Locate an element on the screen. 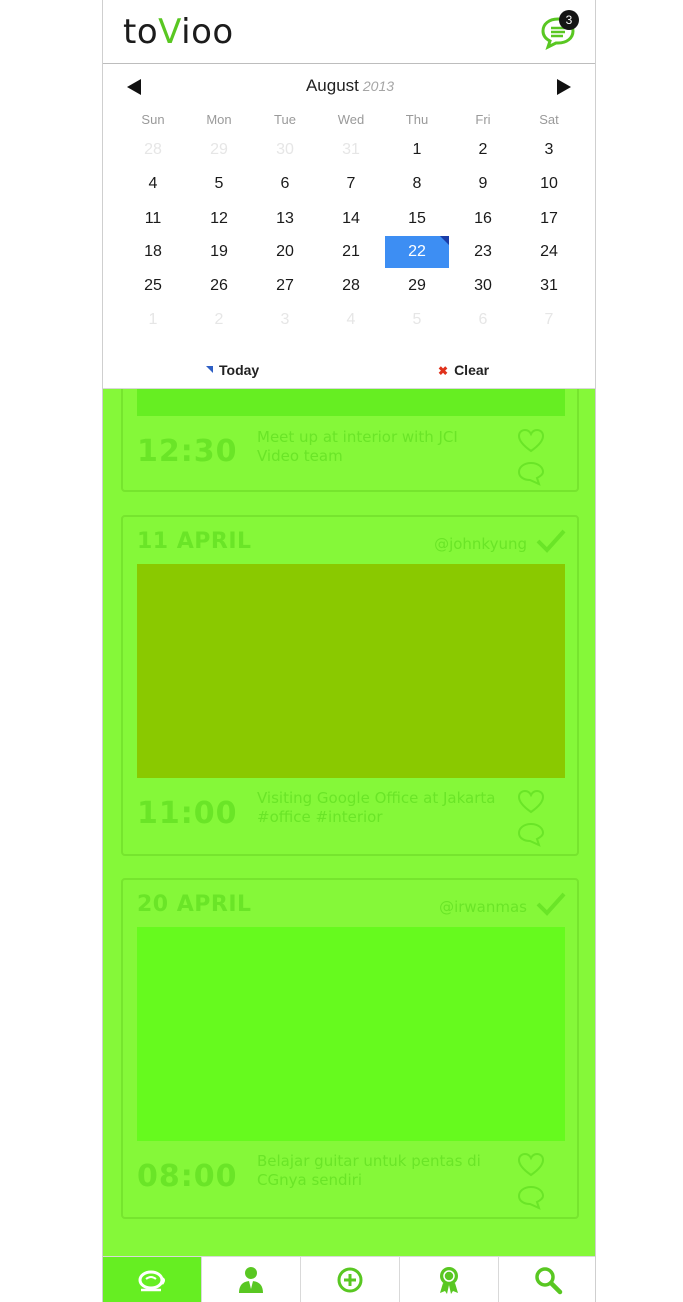 Image resolution: width=683 pixels, height=1302 pixels. weekday-label: Sun is located at coordinates (153, 119).